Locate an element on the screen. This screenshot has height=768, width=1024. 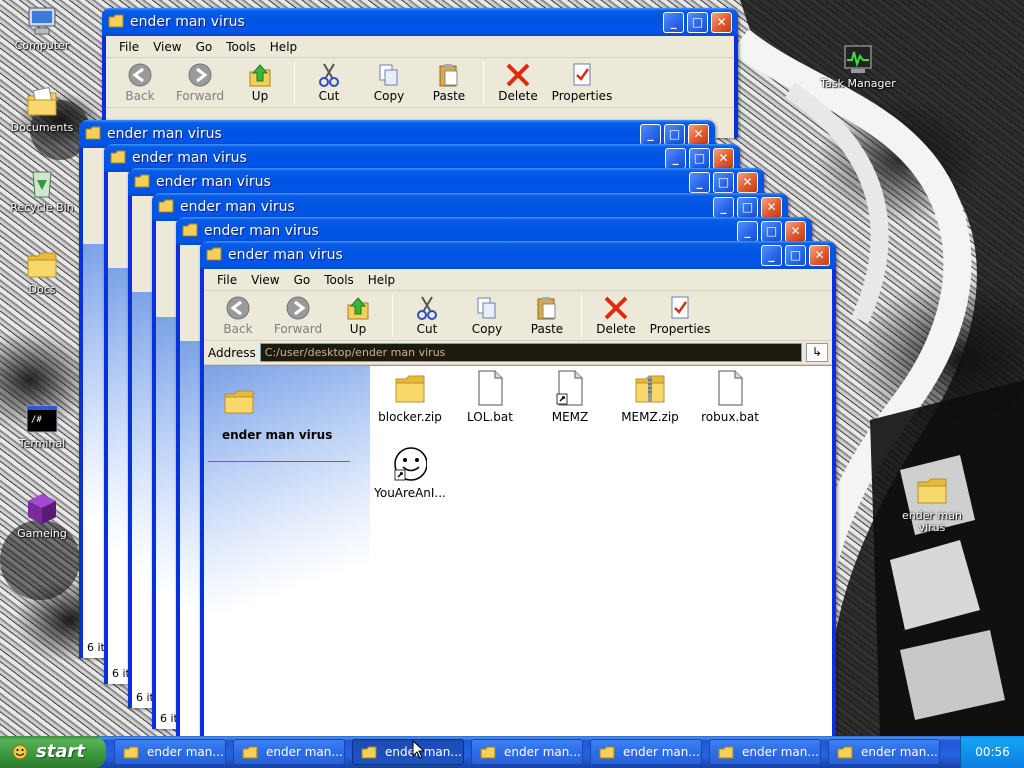
start-button: start is located at coordinates (53, 752).